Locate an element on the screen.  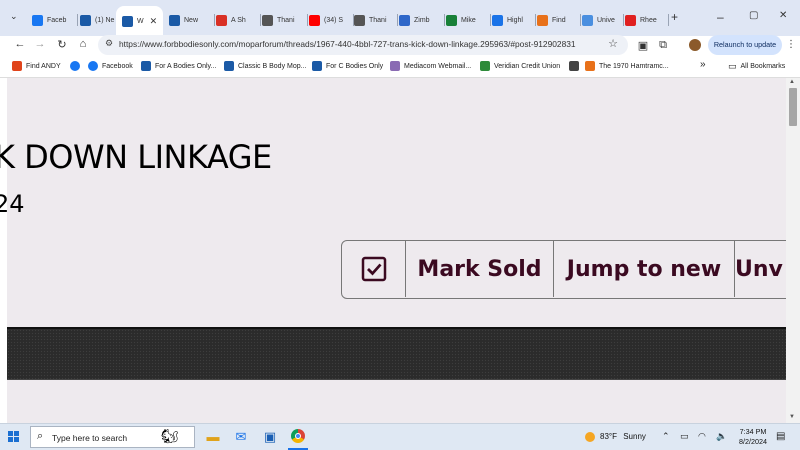
forward-button: → is located at coordinates (40, 44).